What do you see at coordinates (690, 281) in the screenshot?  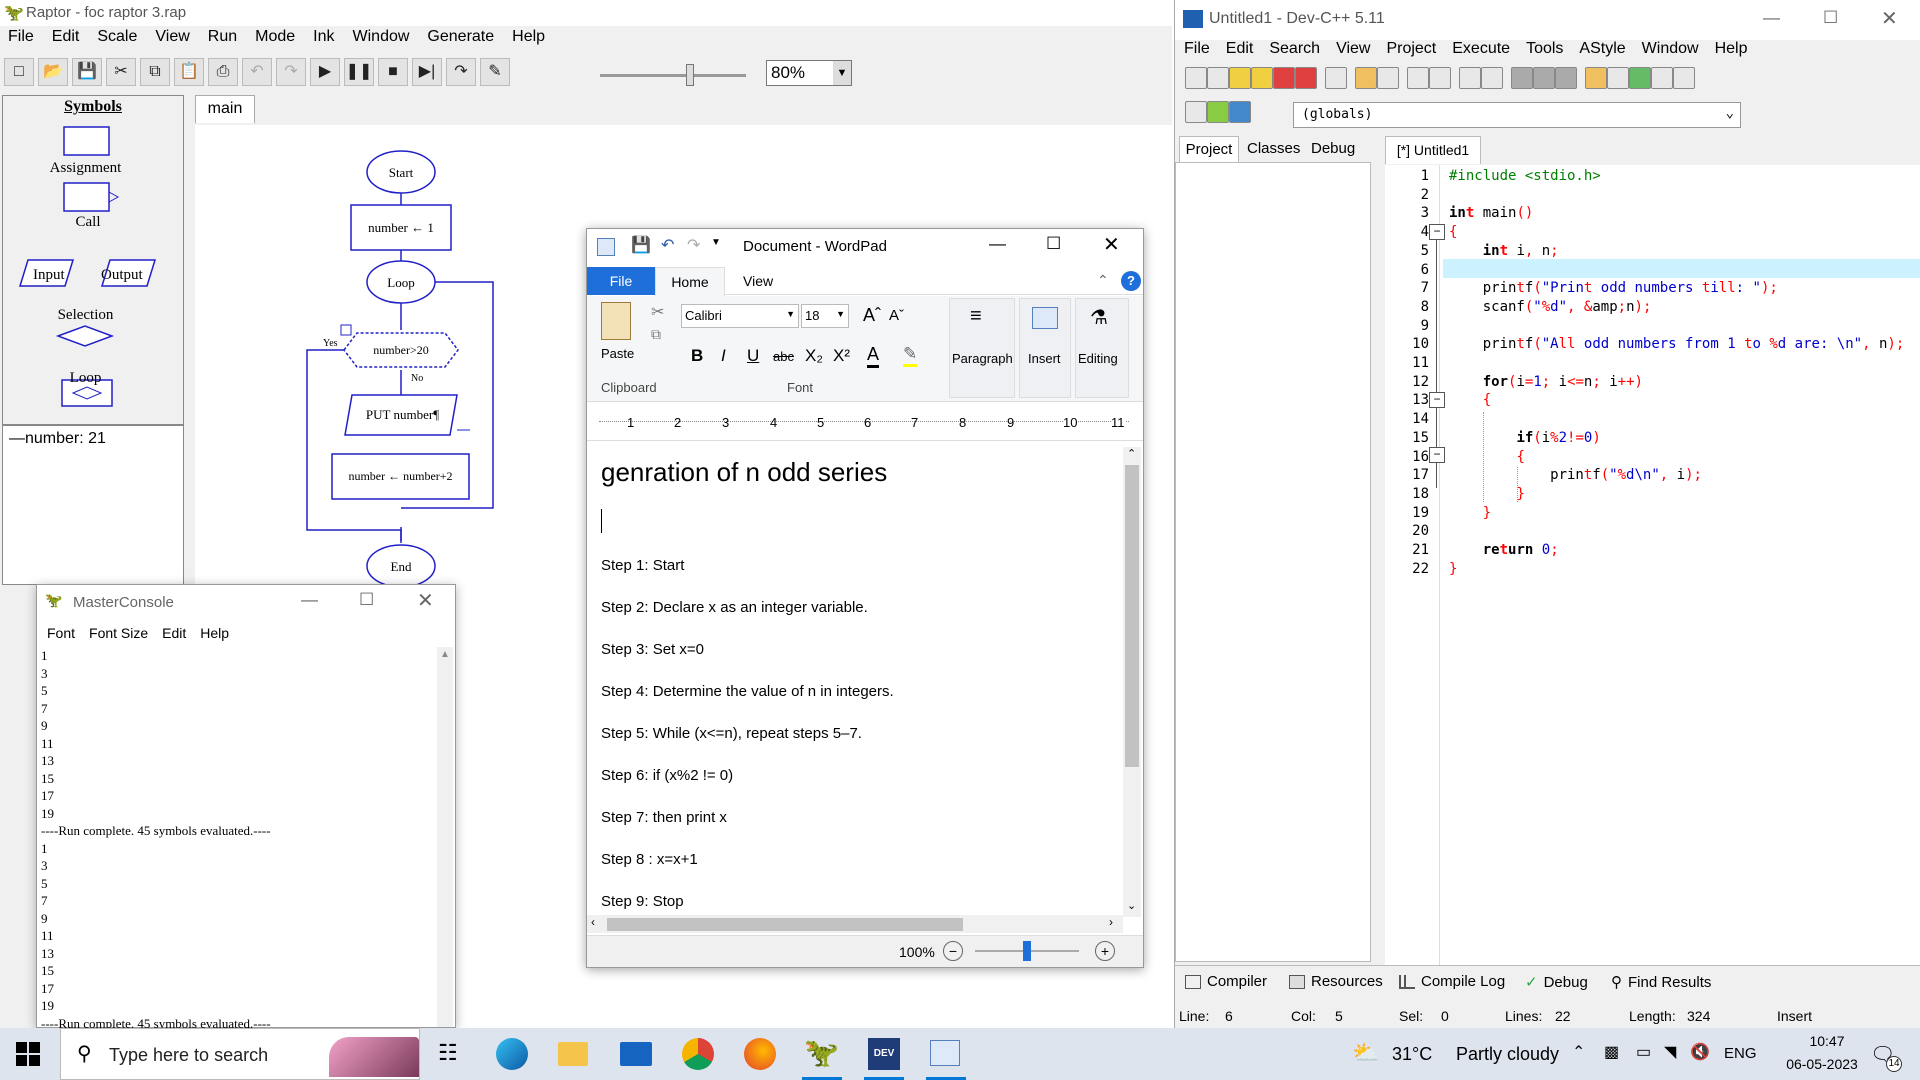 I see `tab-home: Home` at bounding box center [690, 281].